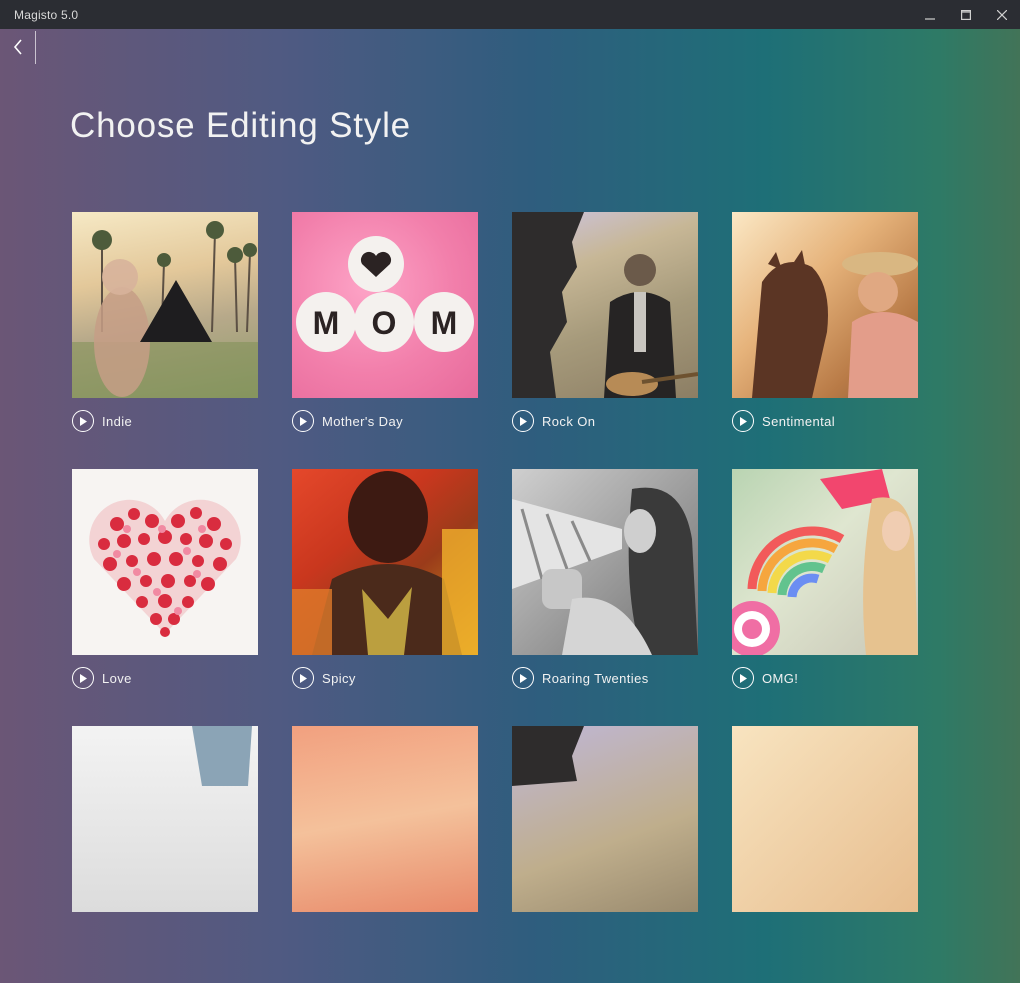 The height and width of the screenshot is (983, 1020). I want to click on style-label: OMG!, so click(780, 678).